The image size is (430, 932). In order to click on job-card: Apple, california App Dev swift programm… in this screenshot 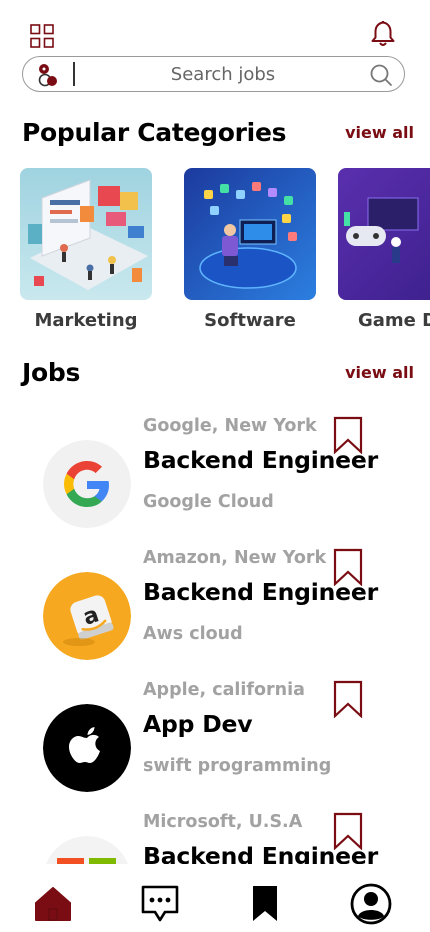, I will do `click(215, 746)`.